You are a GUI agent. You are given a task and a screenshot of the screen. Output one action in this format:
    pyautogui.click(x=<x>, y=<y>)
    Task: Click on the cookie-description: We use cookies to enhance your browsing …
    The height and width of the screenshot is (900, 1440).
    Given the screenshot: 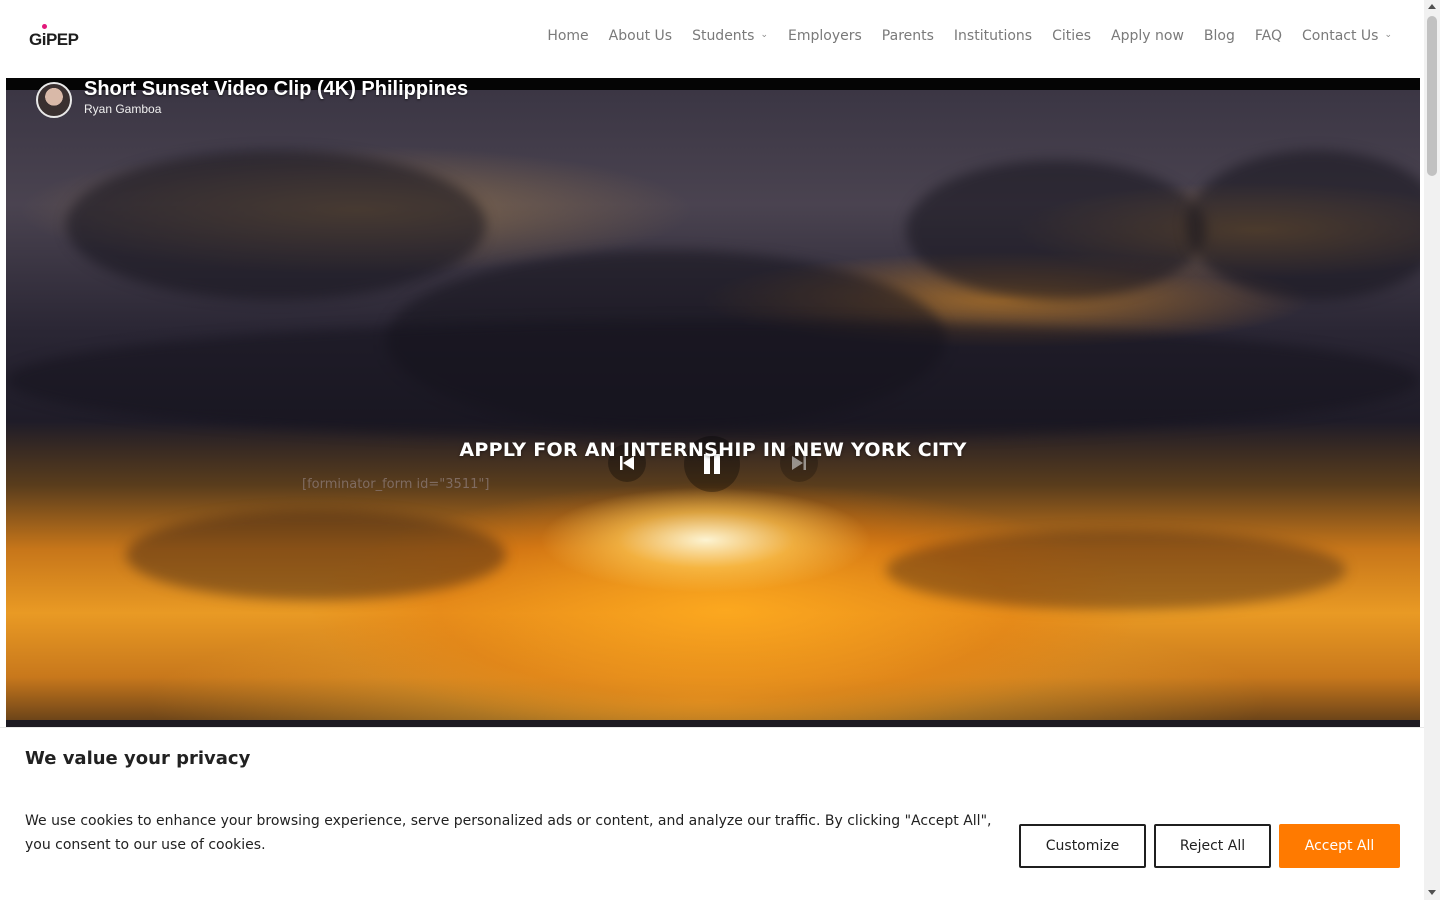 What is the action you would take?
    pyautogui.click(x=508, y=833)
    